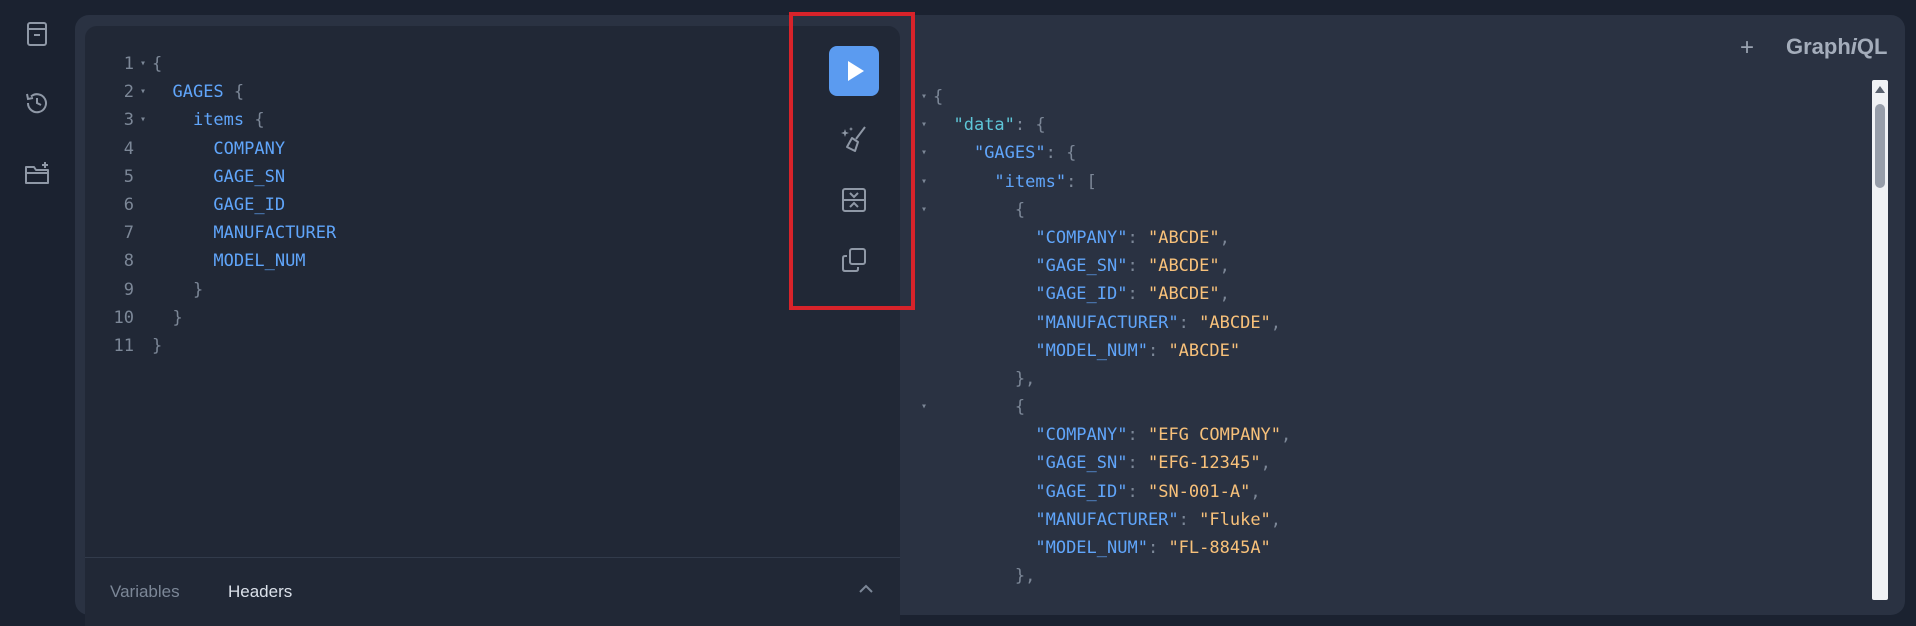  I want to click on response-line: ▾ {, so click(1103, 407).